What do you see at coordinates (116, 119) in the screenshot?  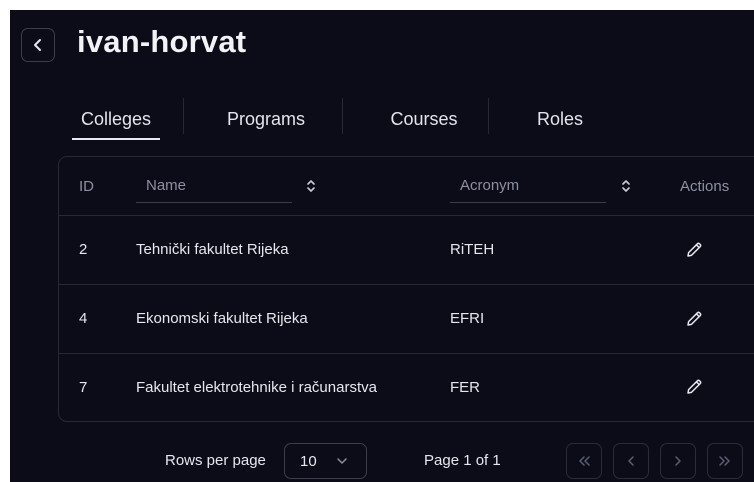 I see `tab-colleges: Colleges` at bounding box center [116, 119].